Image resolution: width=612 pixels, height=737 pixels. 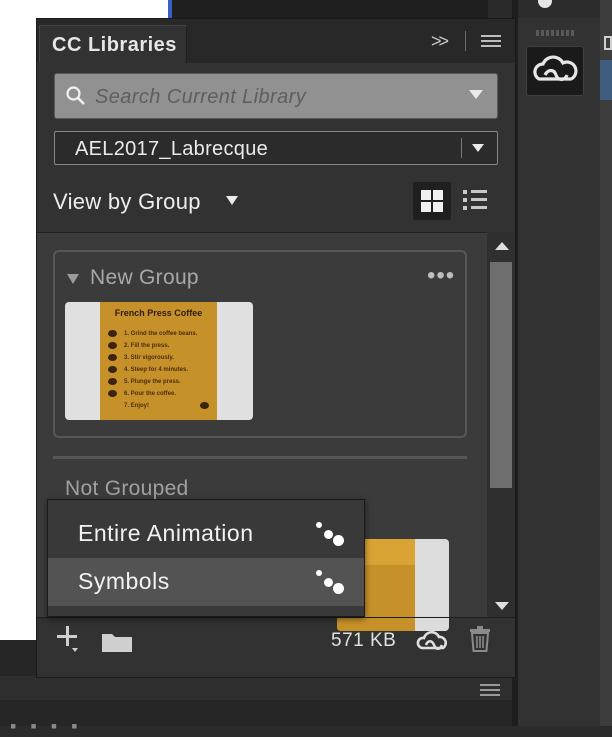 What do you see at coordinates (502, 606) in the screenshot?
I see `scroll-down-arrow-icon` at bounding box center [502, 606].